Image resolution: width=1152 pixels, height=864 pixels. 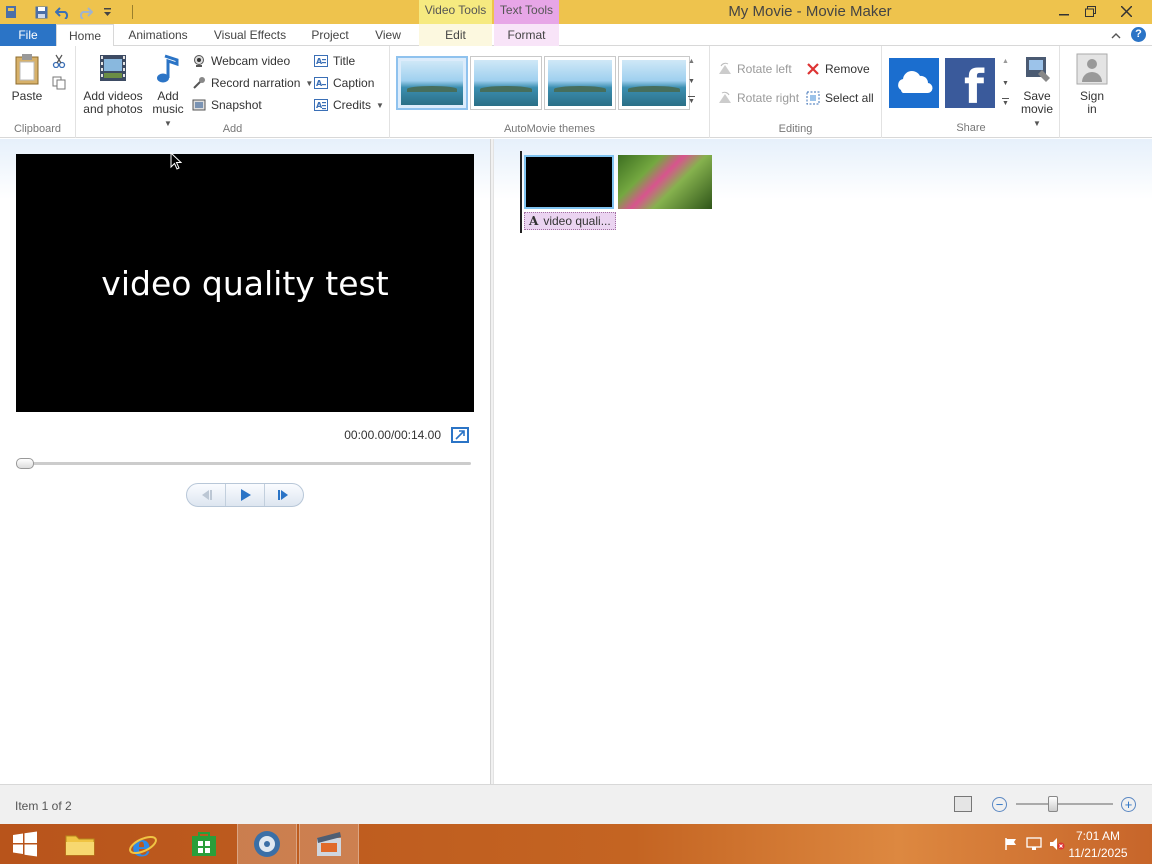 What do you see at coordinates (840, 98) in the screenshot?
I see `select-all-button: Select all` at bounding box center [840, 98].